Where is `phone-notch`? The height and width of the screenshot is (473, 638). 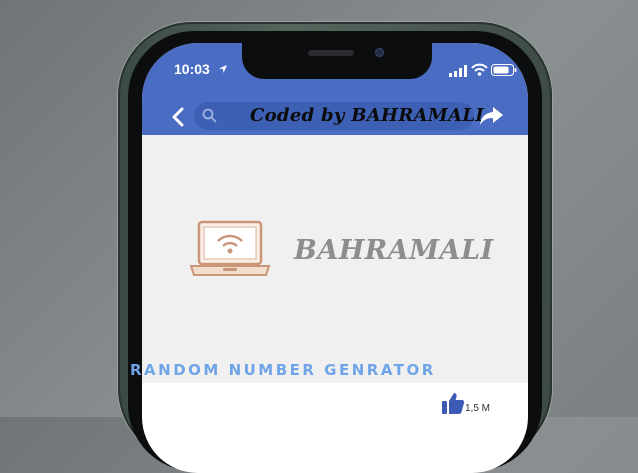
phone-notch is located at coordinates (337, 61).